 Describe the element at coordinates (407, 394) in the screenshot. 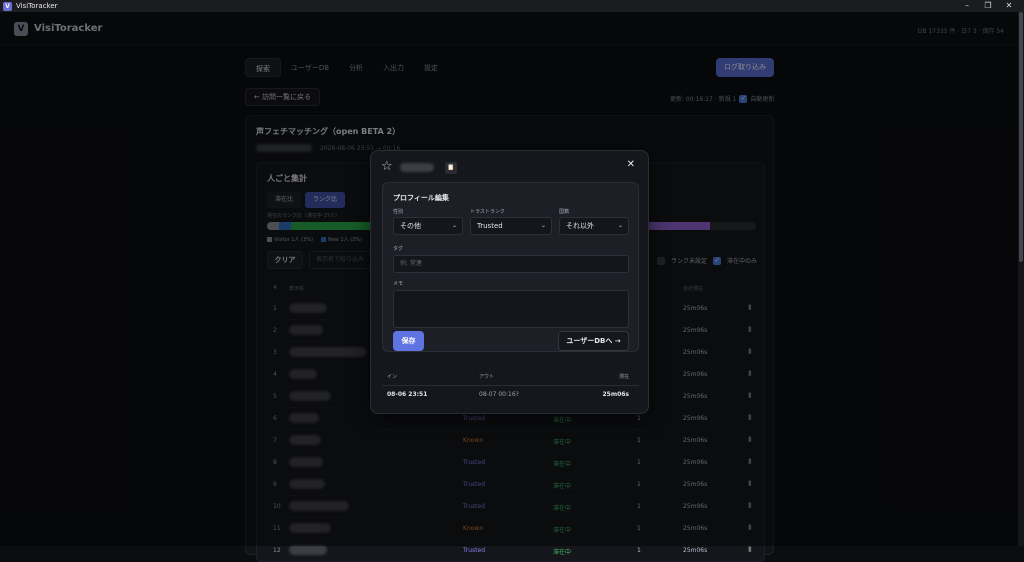

I see `visit-in: 08-06 23:51` at that location.